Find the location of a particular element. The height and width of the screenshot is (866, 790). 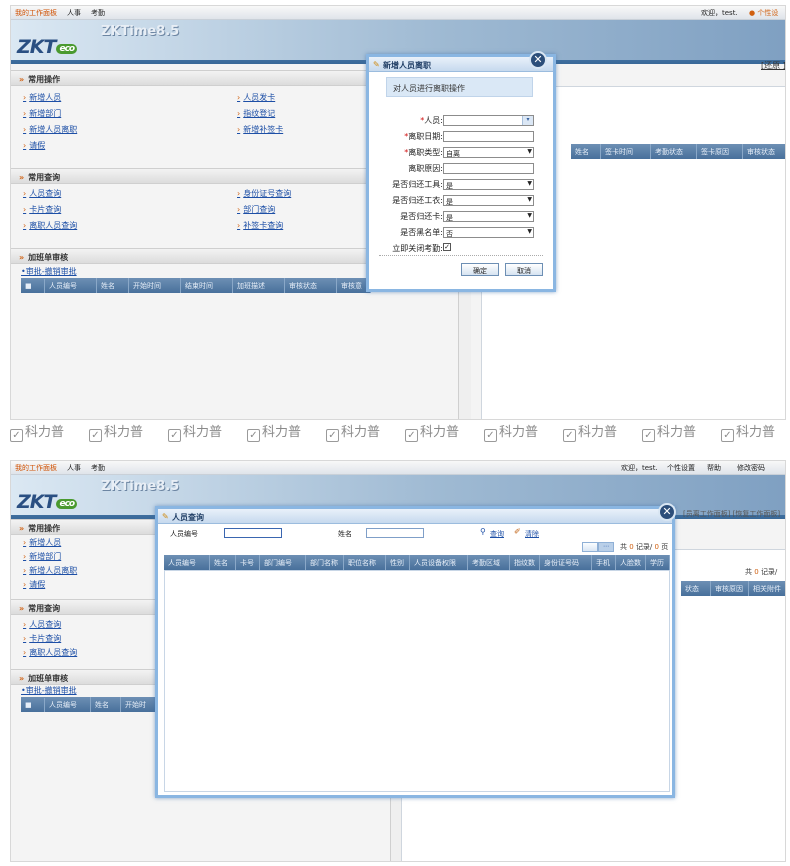

link-add-card-signin: › 新增补签卡 is located at coordinates (260, 129).